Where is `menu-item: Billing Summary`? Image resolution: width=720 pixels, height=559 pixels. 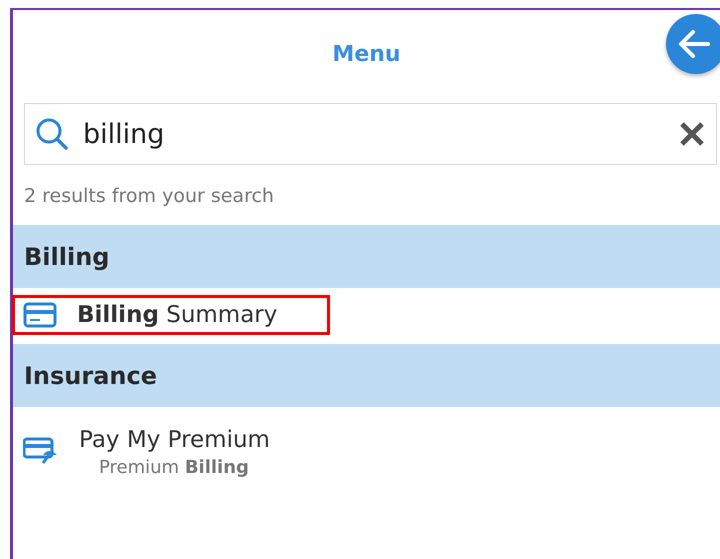
menu-item: Billing Summary is located at coordinates (171, 315).